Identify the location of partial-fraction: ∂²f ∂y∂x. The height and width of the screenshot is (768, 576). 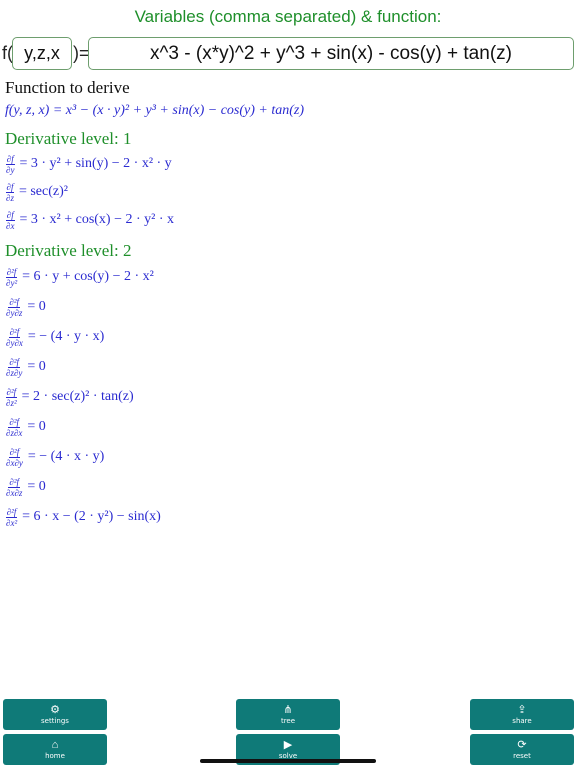
(14, 337).